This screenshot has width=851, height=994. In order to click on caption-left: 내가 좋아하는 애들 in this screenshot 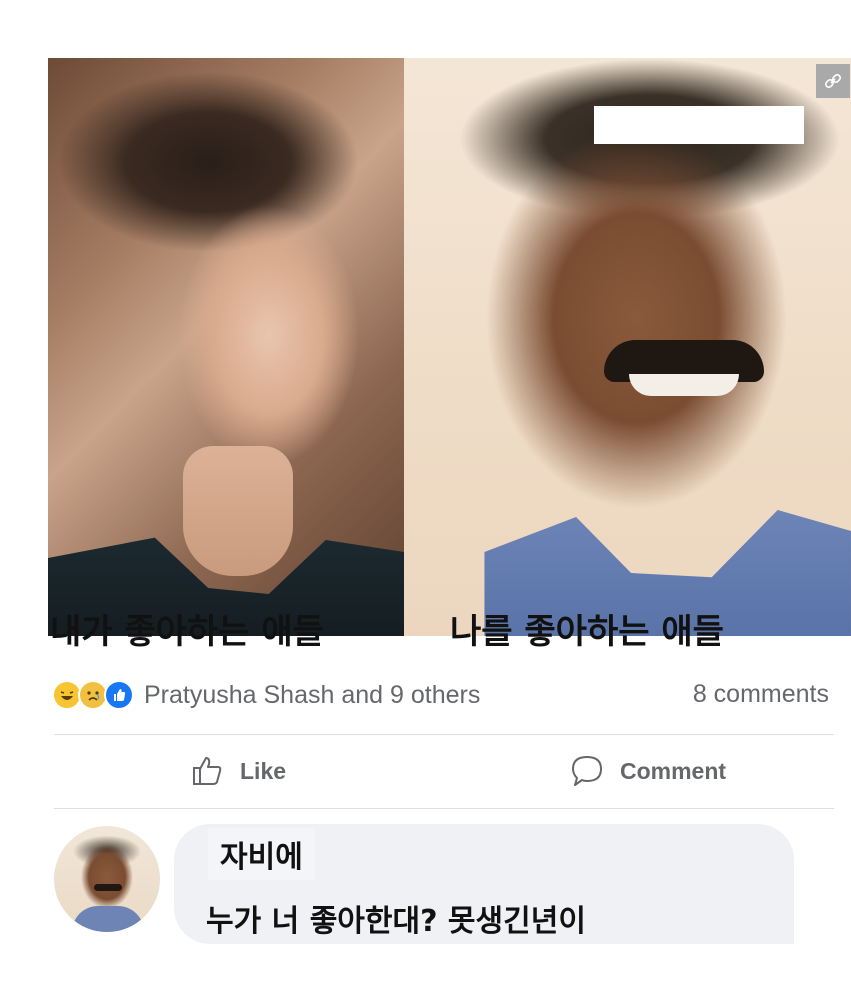, I will do `click(187, 632)`.